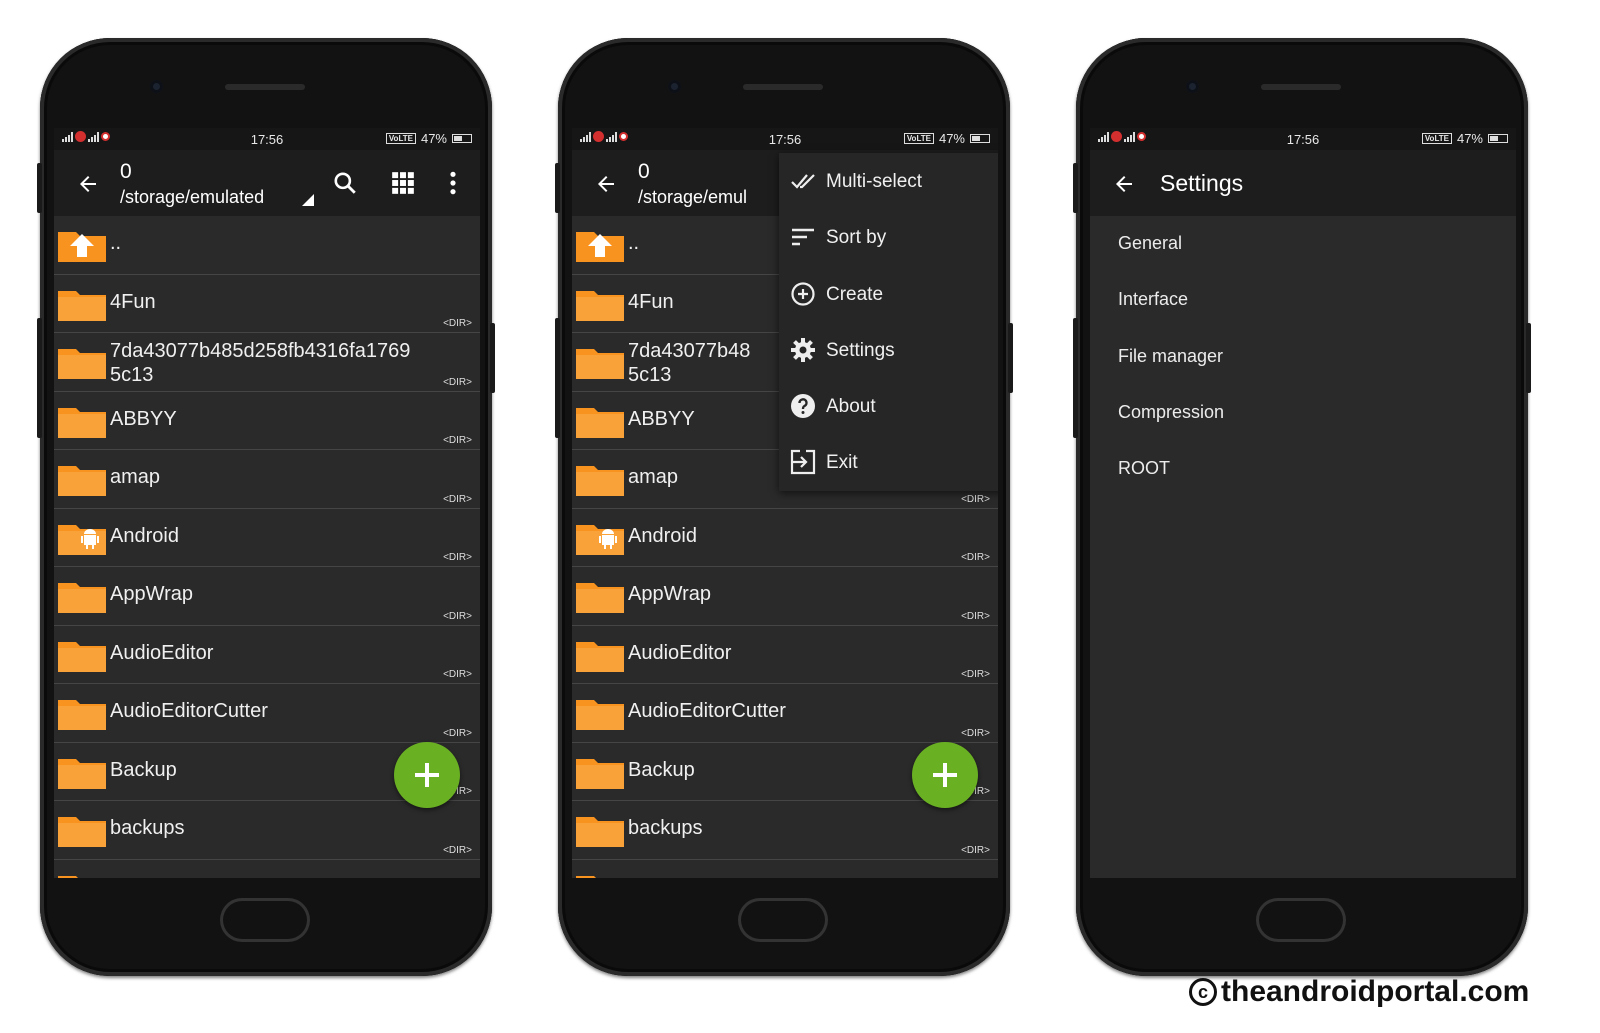  I want to click on menu-item-settings: Settings, so click(888, 350).